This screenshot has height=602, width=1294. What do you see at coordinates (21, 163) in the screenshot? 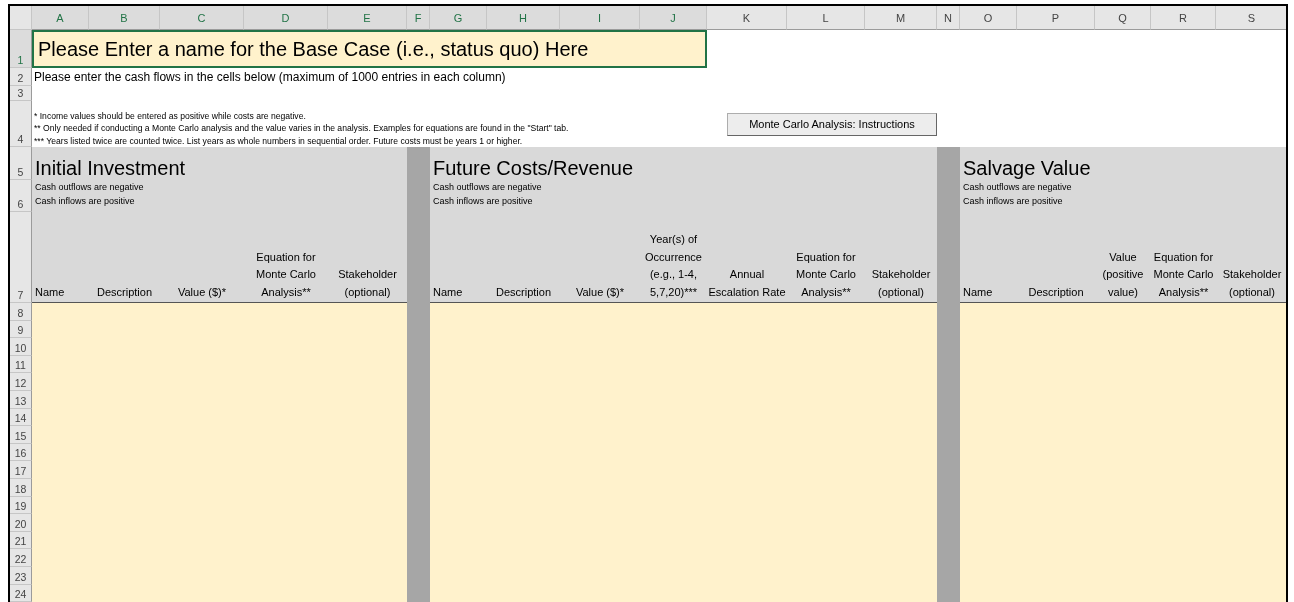
I see `row-header: 5` at bounding box center [21, 163].